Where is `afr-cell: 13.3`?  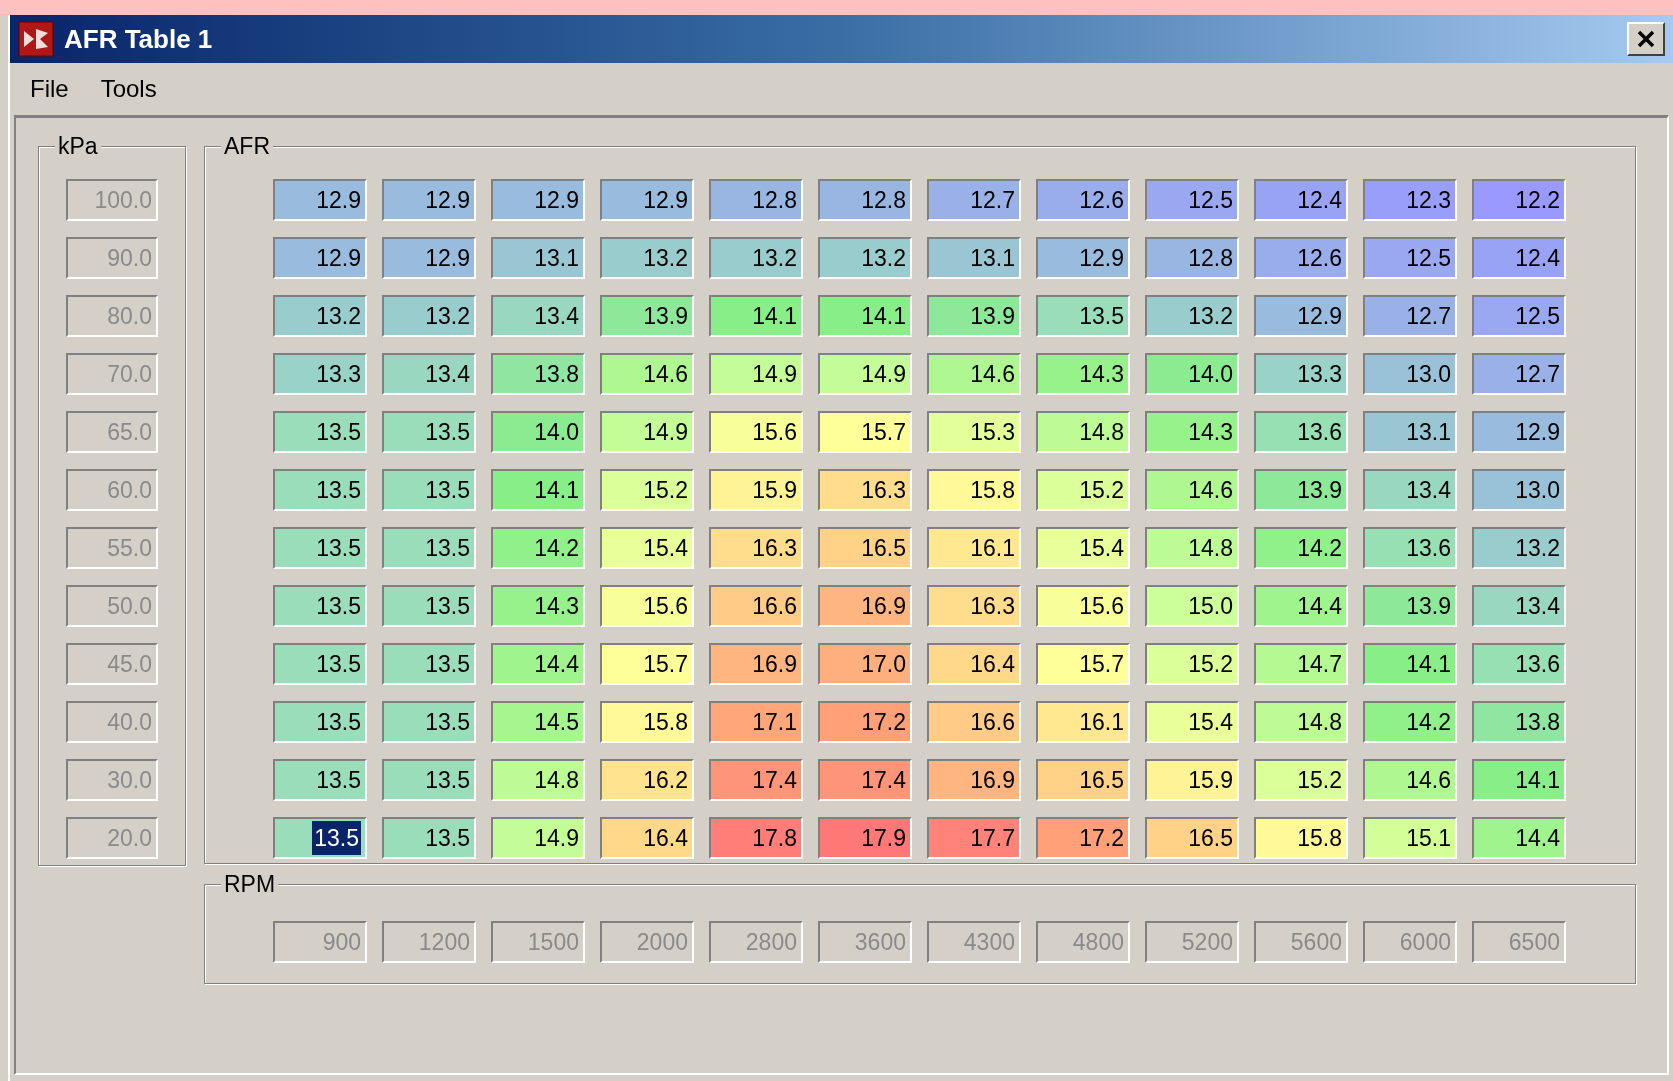 afr-cell: 13.3 is located at coordinates (320, 374).